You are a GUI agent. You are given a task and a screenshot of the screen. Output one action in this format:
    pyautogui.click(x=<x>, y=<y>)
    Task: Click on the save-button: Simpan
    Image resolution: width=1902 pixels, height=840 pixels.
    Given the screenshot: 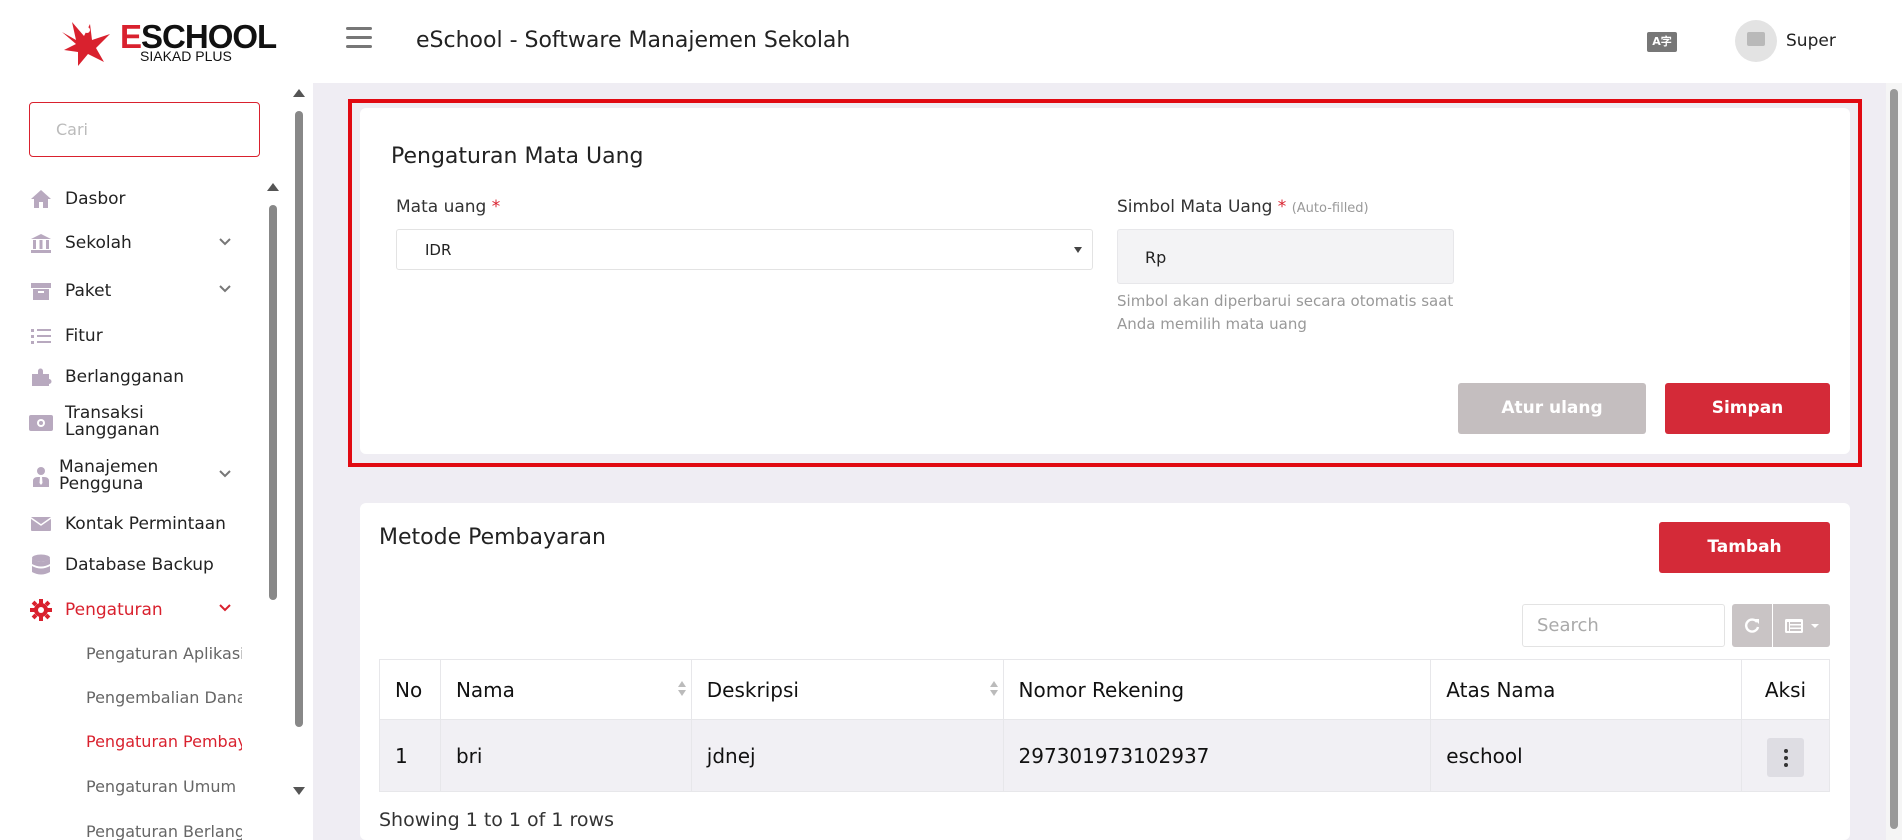 What is the action you would take?
    pyautogui.click(x=1747, y=408)
    